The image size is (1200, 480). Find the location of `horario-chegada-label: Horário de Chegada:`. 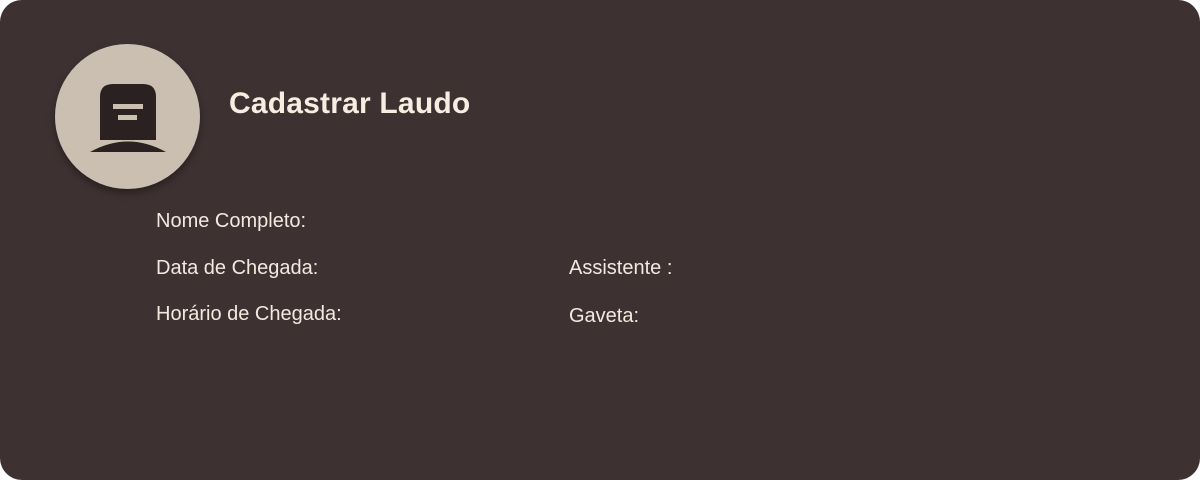

horario-chegada-label: Horário de Chegada: is located at coordinates (249, 314).